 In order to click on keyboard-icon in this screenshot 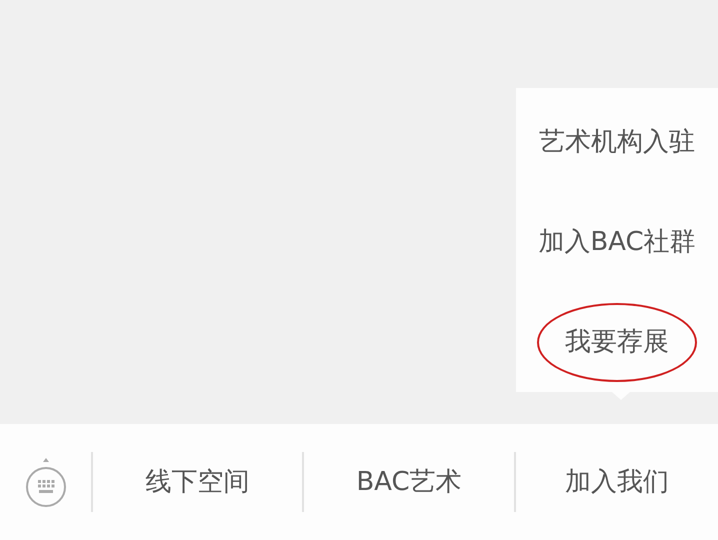, I will do `click(45, 482)`.